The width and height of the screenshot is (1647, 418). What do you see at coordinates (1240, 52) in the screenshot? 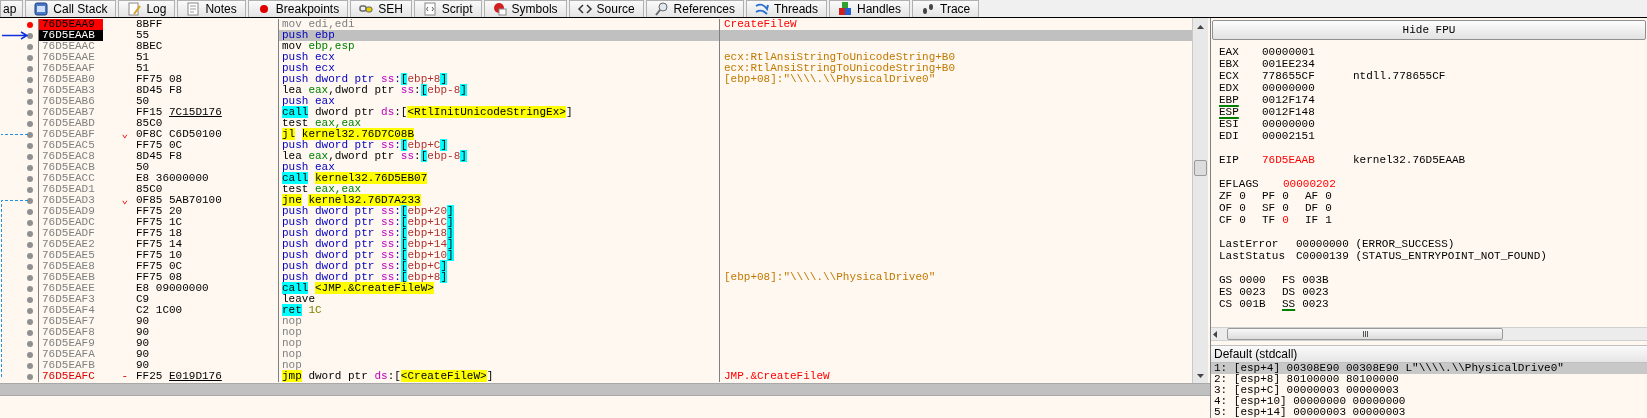
I see `register-name: EAX` at bounding box center [1240, 52].